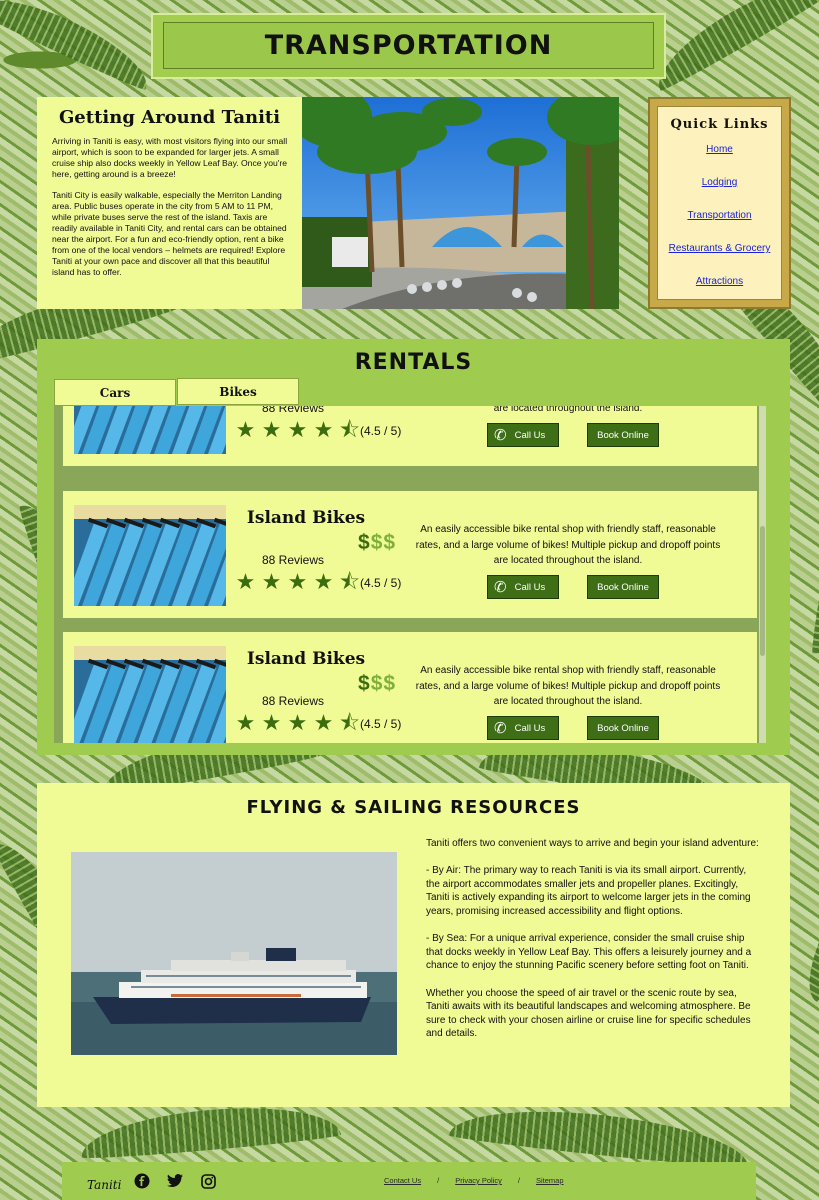  What do you see at coordinates (104, 1185) in the screenshot?
I see `footer-logo: Taniti` at bounding box center [104, 1185].